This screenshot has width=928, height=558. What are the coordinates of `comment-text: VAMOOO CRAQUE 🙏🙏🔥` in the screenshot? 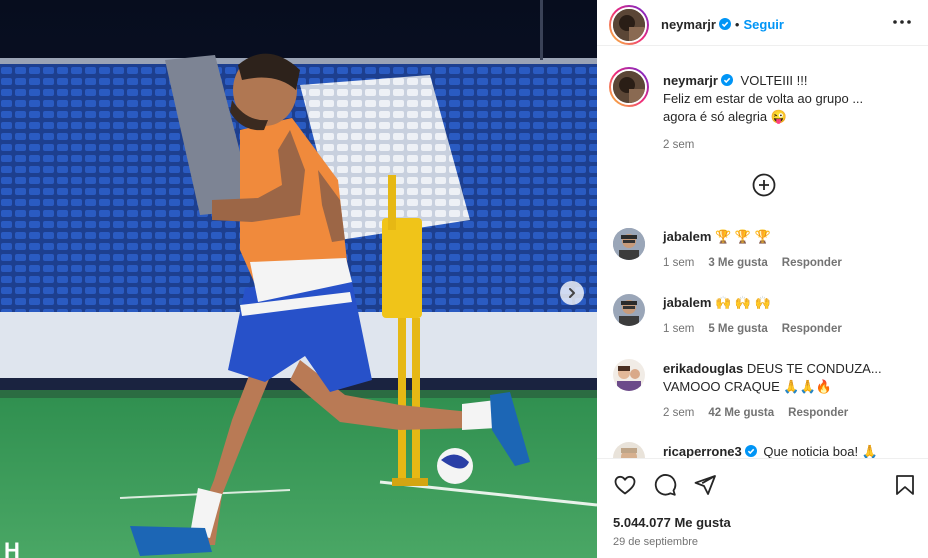 It's located at (747, 386).